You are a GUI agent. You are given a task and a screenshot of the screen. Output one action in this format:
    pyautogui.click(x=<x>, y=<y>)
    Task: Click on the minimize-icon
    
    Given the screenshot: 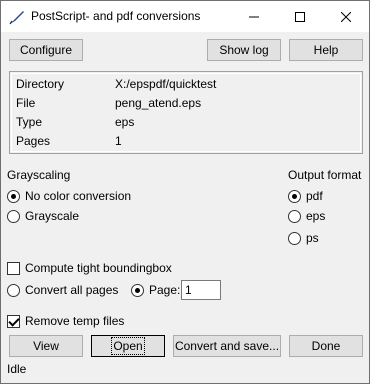 What is the action you would take?
    pyautogui.click(x=254, y=16)
    